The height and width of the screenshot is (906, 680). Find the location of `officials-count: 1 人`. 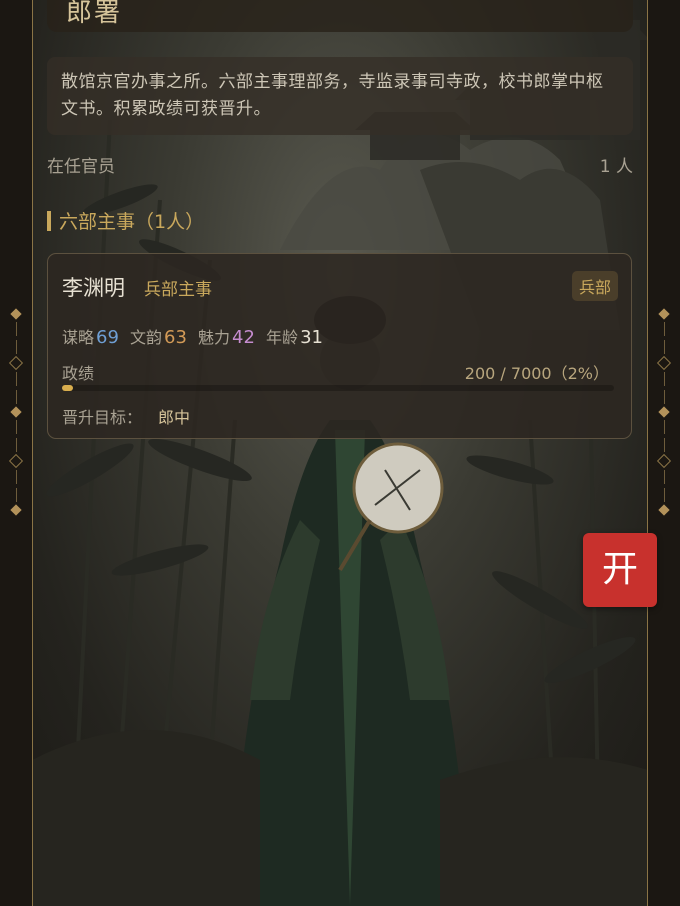

officials-count: 1 人 is located at coordinates (616, 167).